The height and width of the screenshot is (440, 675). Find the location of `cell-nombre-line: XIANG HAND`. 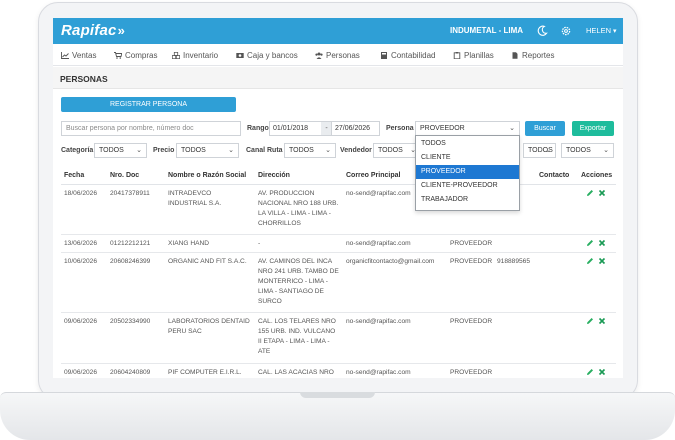

cell-nombre-line: XIANG HAND is located at coordinates (189, 243).